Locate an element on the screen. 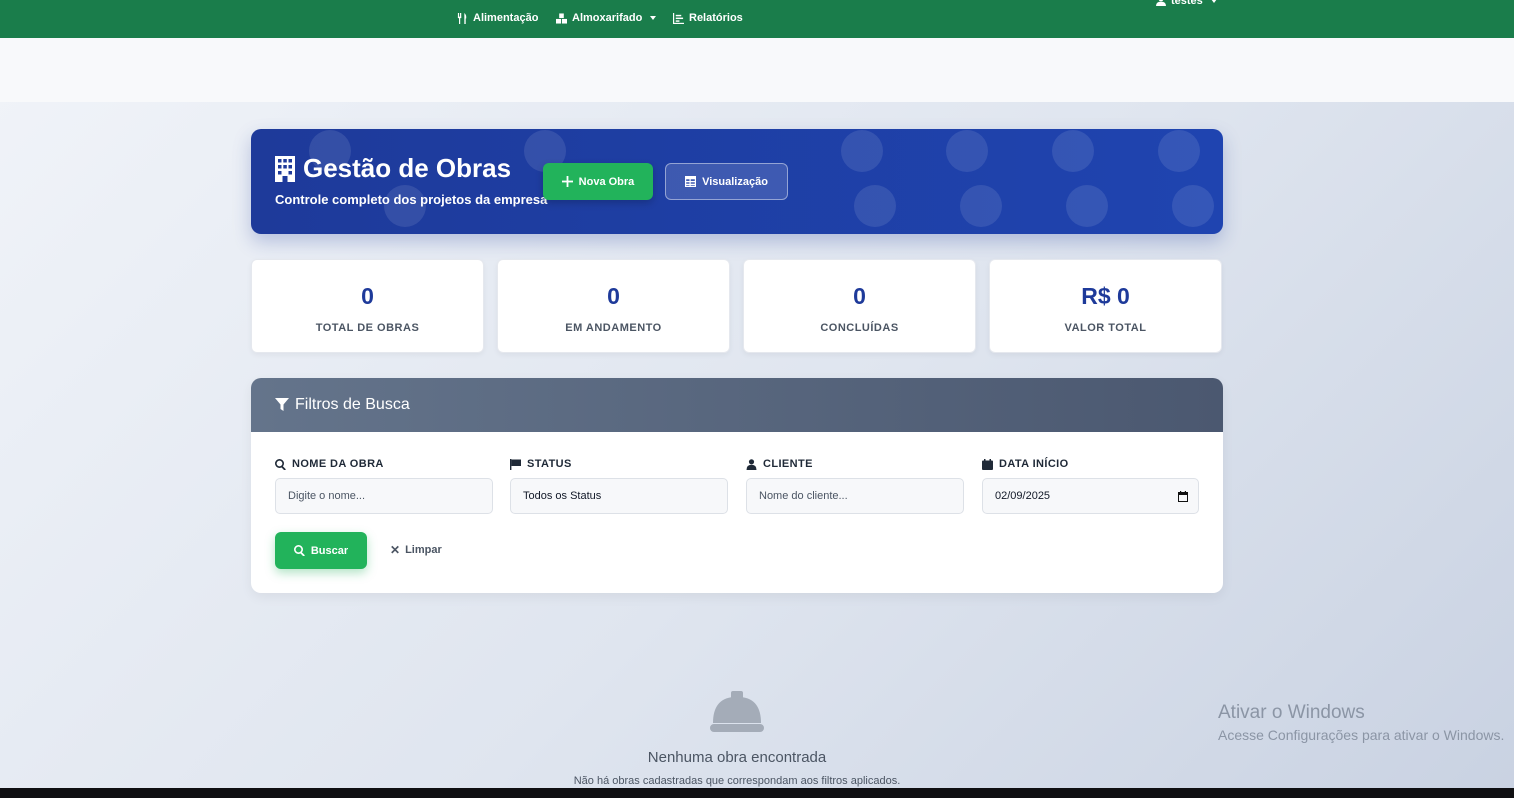  field-label-status: STATUS is located at coordinates (541, 464).